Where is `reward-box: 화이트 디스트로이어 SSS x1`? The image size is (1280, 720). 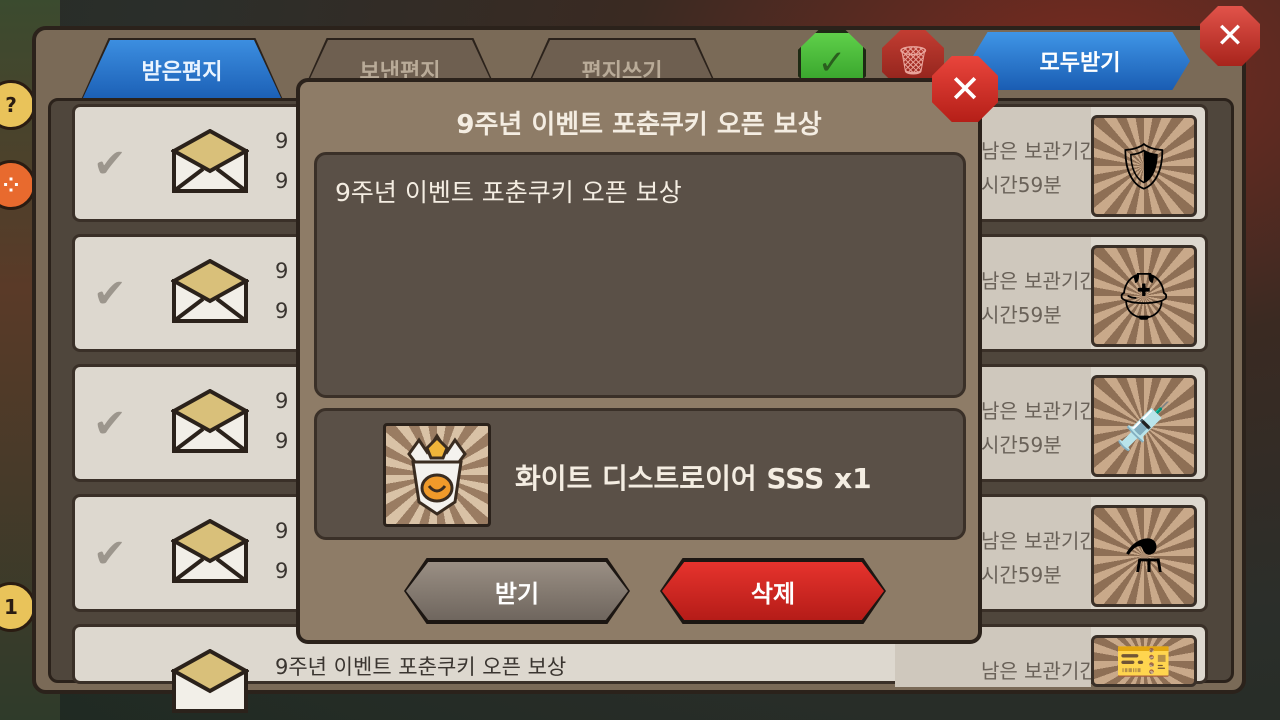
reward-box: 화이트 디스트로이어 SSS x1 is located at coordinates (640, 474).